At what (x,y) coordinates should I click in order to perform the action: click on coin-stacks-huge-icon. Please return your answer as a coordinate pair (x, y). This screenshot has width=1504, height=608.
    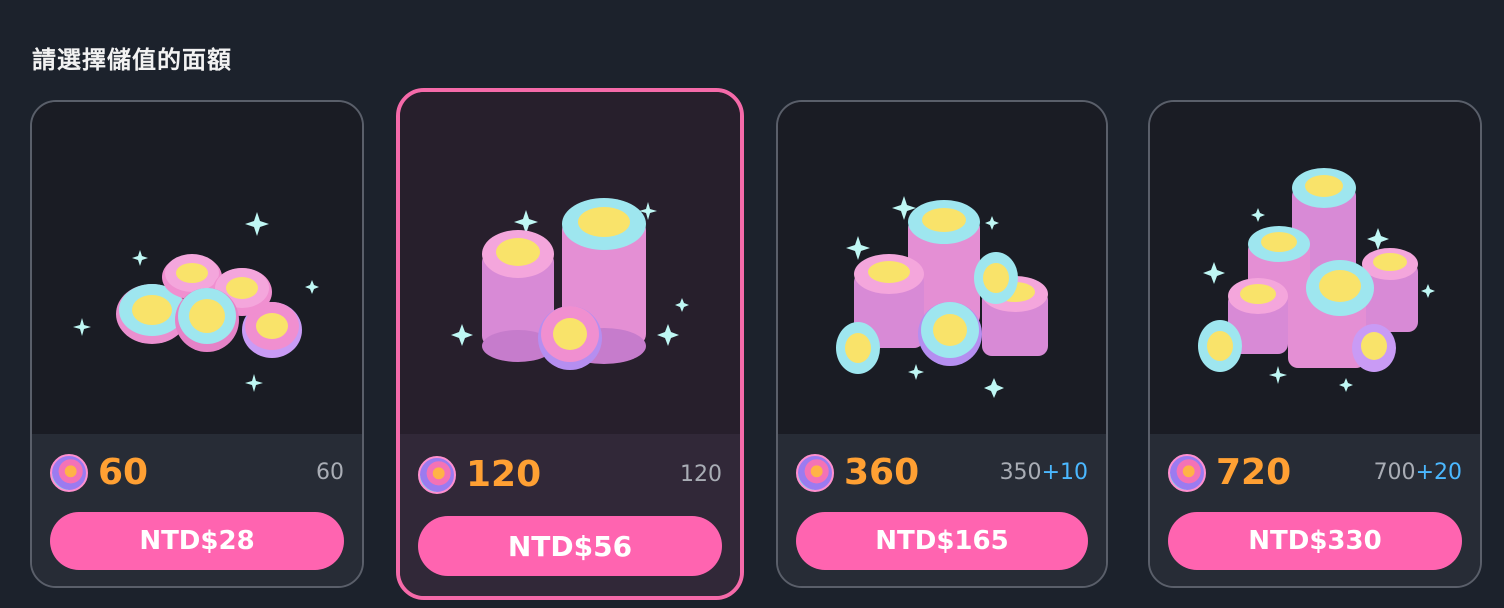
    Looking at the image, I should click on (1316, 280).